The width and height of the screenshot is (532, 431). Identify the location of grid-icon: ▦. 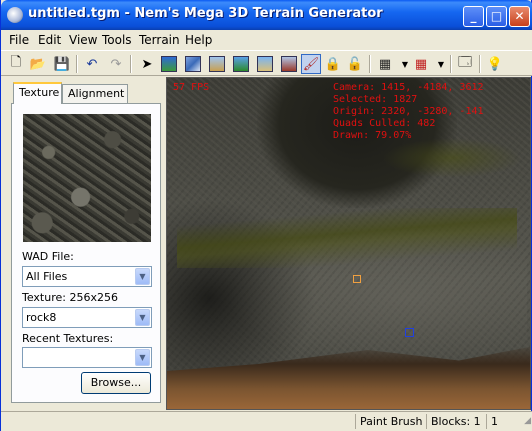
(385, 64).